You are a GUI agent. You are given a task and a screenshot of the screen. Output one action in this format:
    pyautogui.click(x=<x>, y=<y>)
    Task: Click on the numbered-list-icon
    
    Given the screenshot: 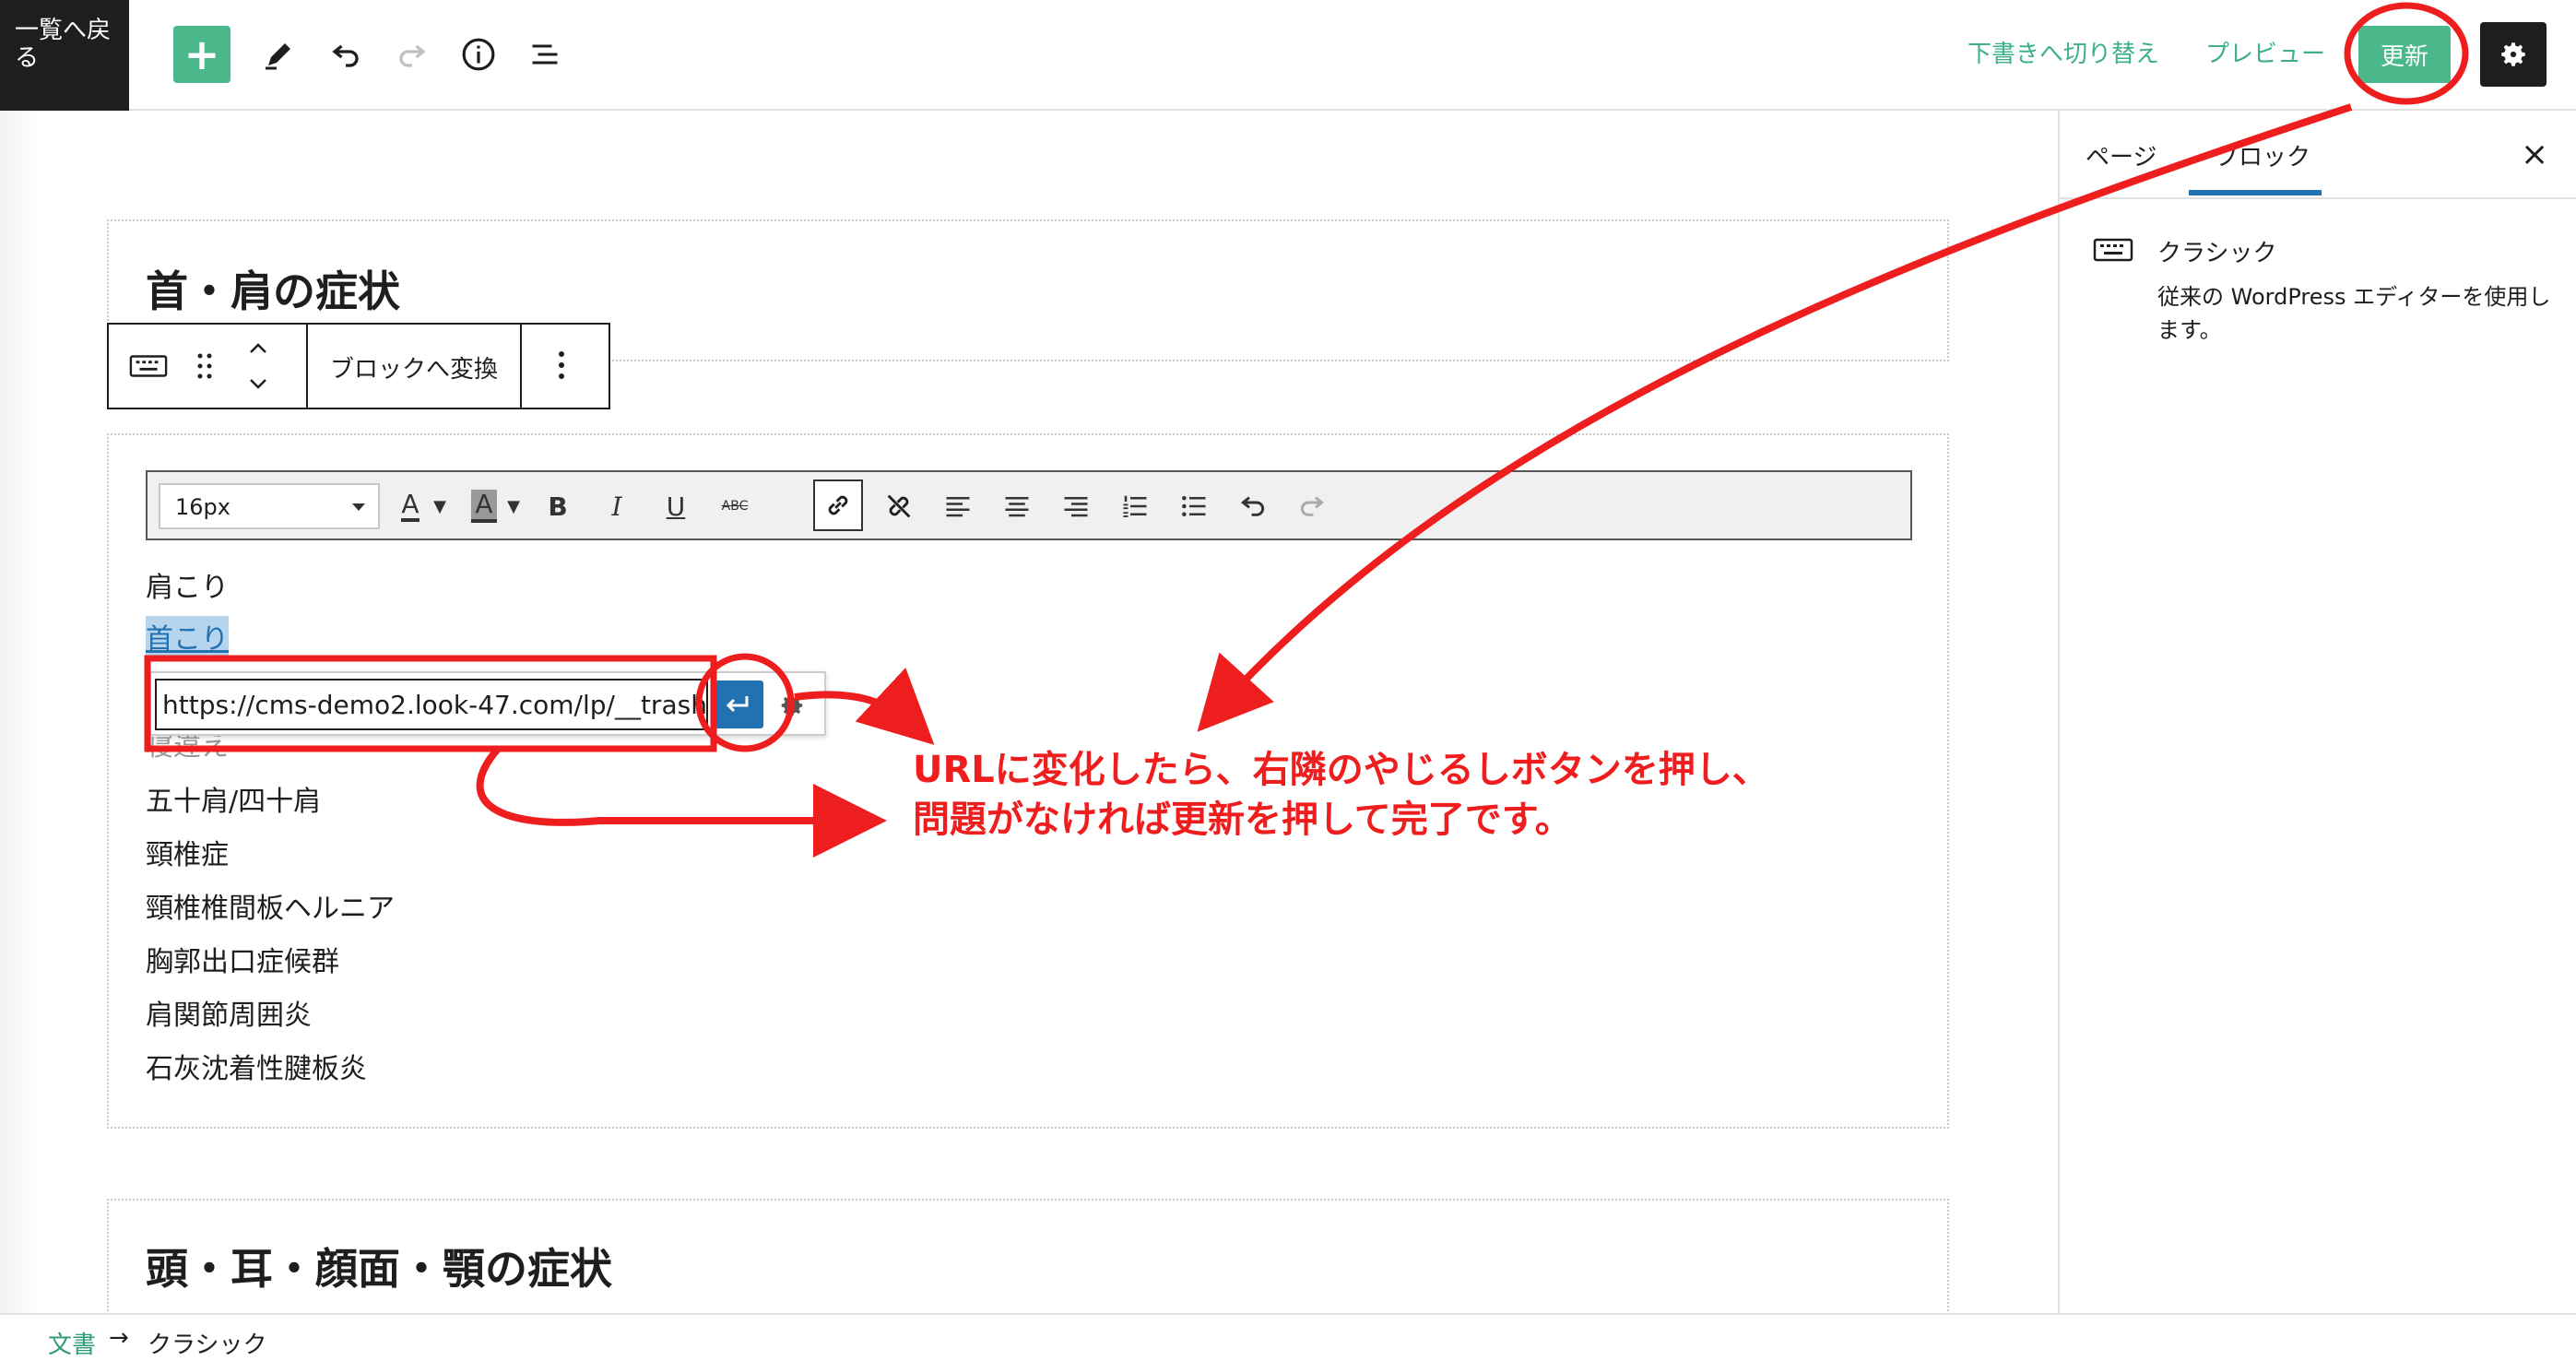 What is the action you would take?
    pyautogui.click(x=1135, y=506)
    